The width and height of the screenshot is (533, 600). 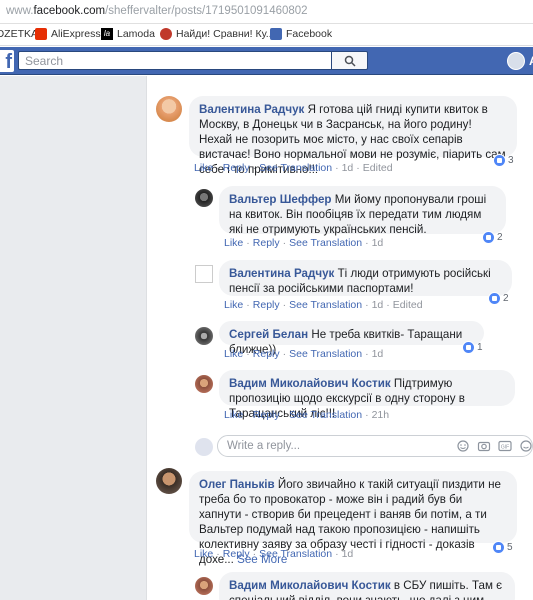 I want to click on gif-icon: GIF, so click(x=505, y=446).